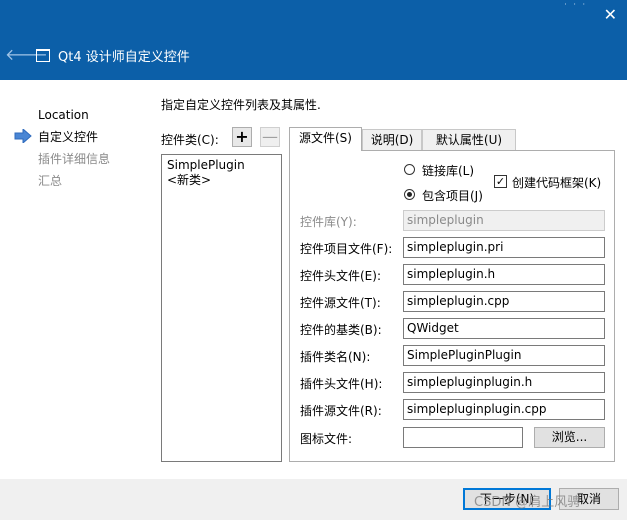 This screenshot has height=520, width=627. What do you see at coordinates (190, 140) in the screenshot?
I see `widget-classes-label: 控件类(C):` at bounding box center [190, 140].